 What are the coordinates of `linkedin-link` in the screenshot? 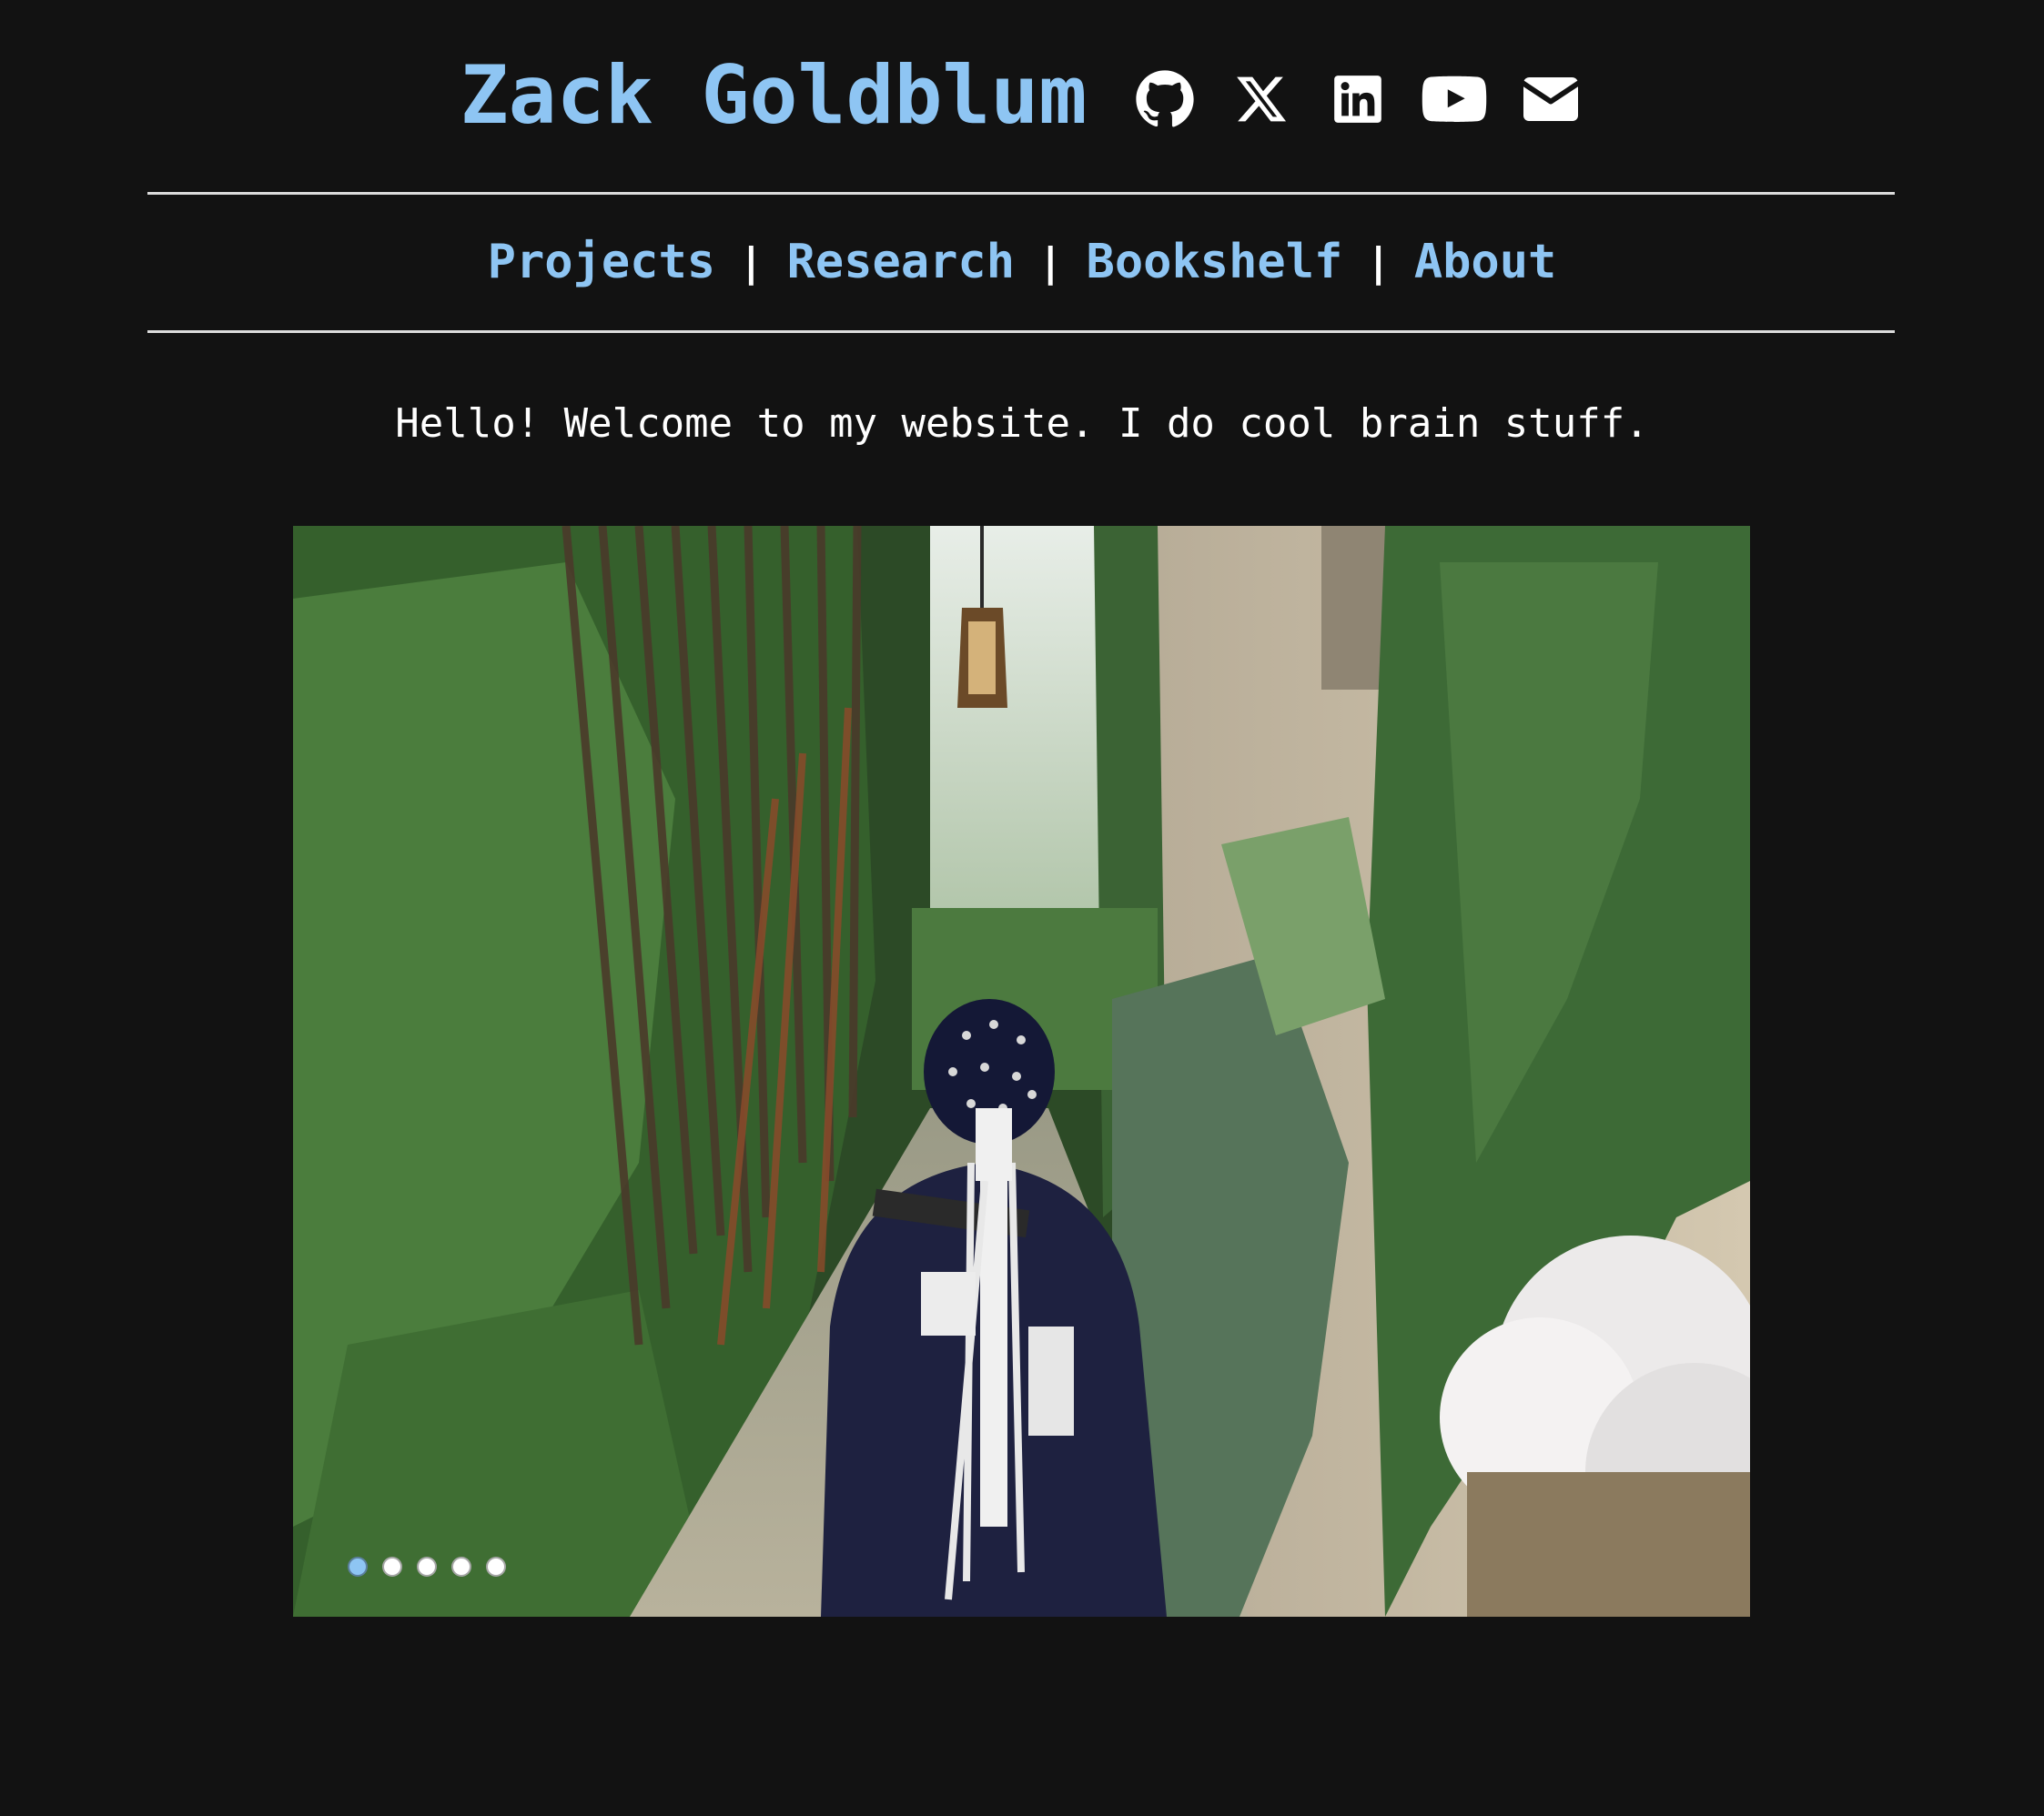 It's located at (1358, 99).